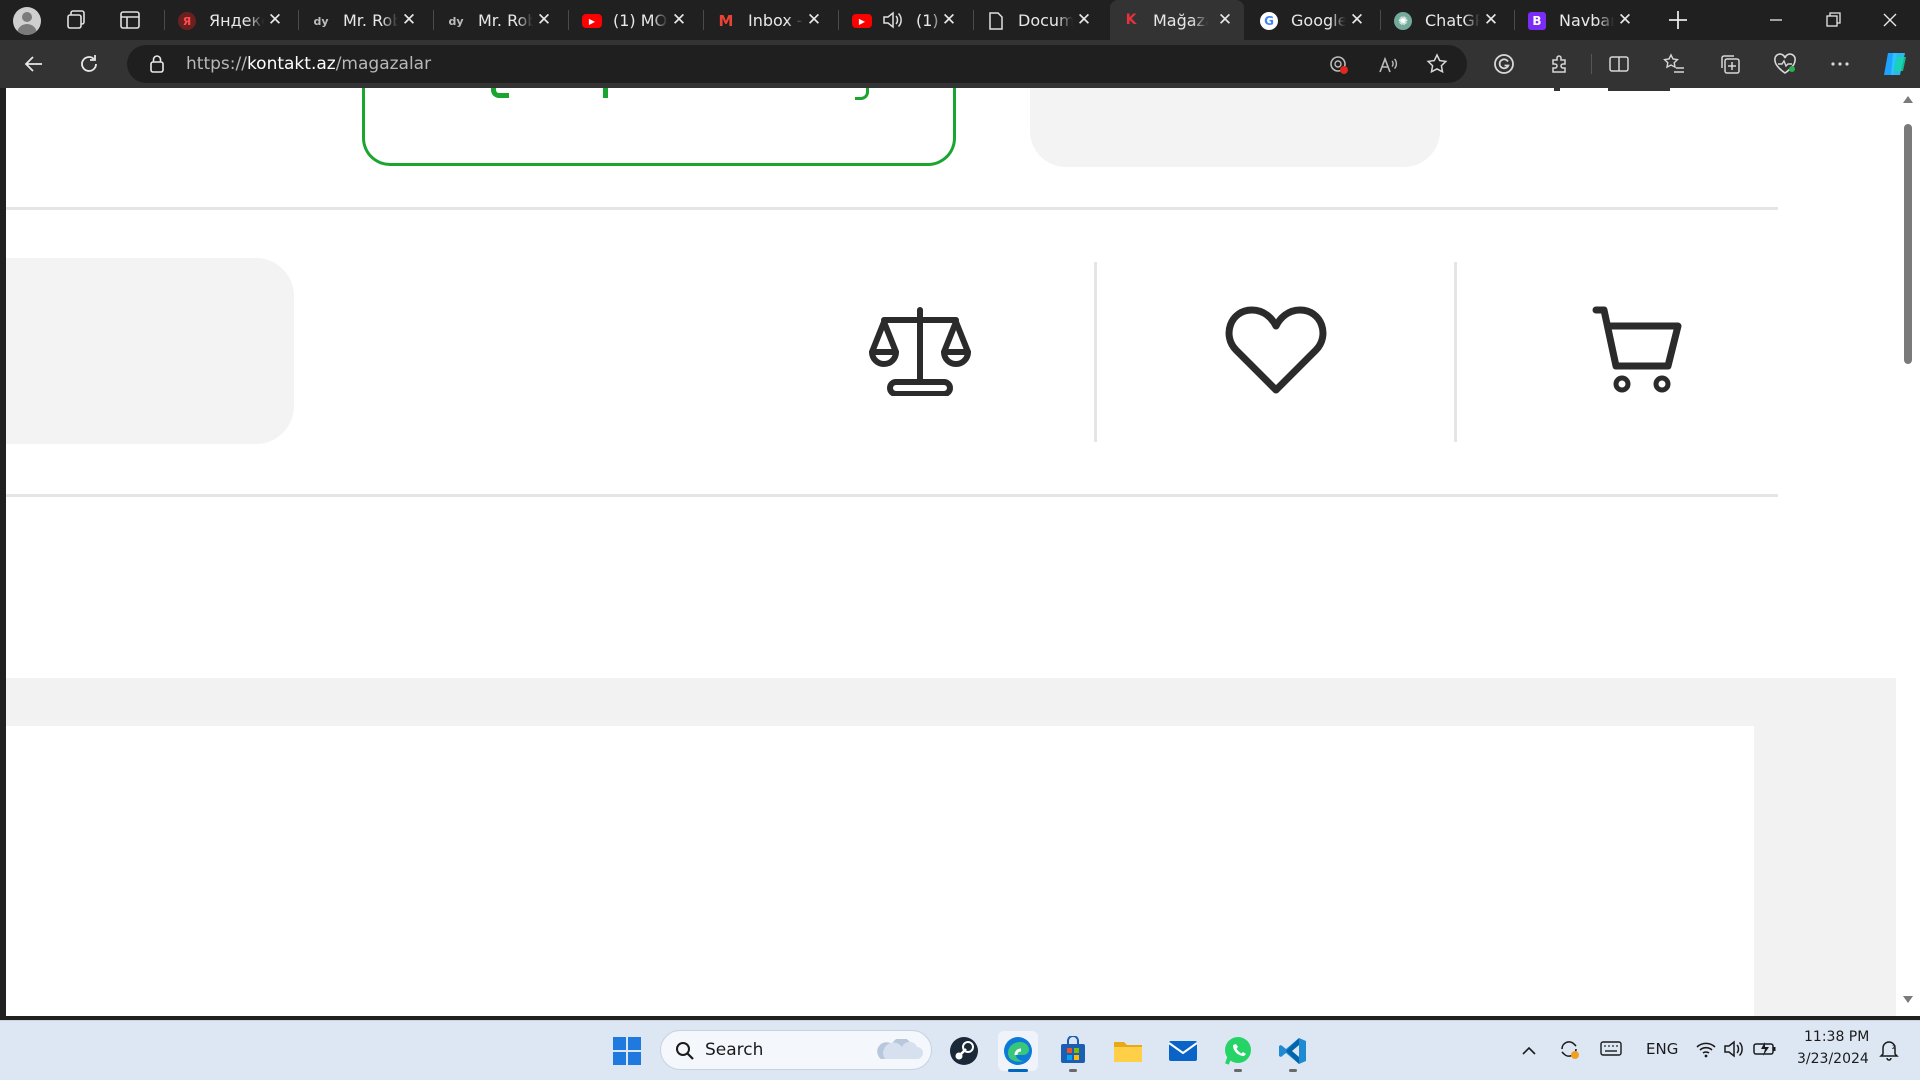 This screenshot has width=1920, height=1080. What do you see at coordinates (996, 21) in the screenshot?
I see `document-icon` at bounding box center [996, 21].